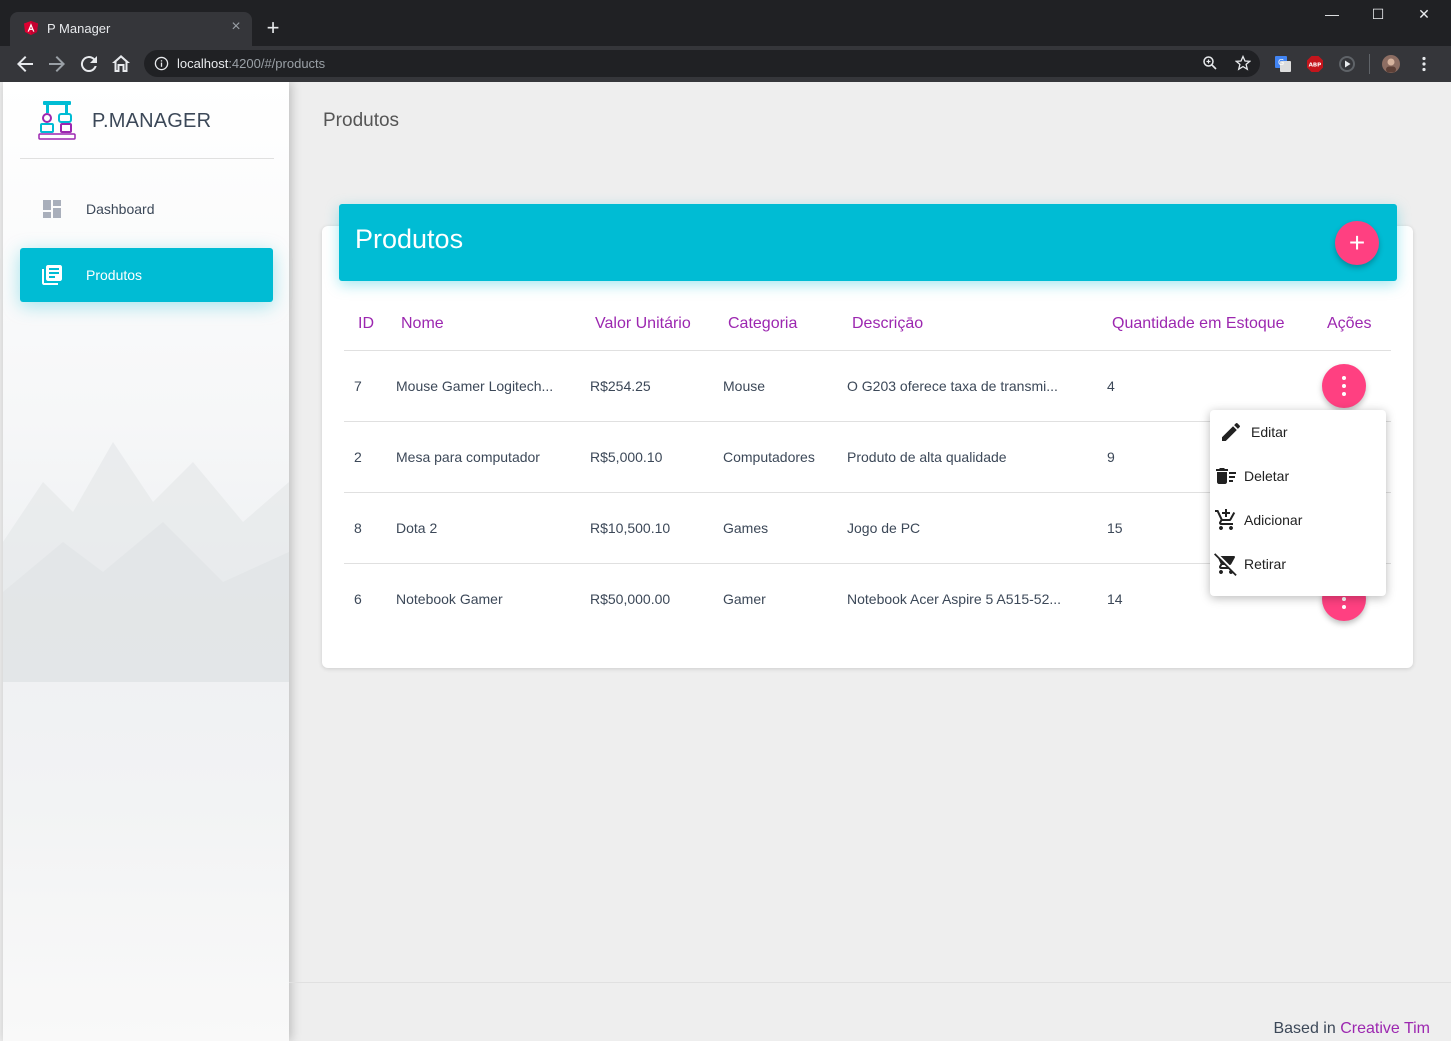 This screenshot has width=1451, height=1041. I want to click on sidebar-item-label: Dashboard, so click(120, 209).